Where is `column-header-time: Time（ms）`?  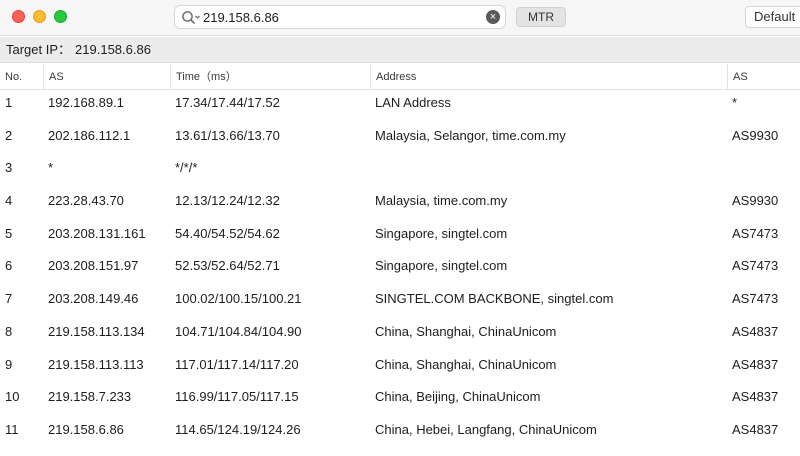
column-header-time: Time（ms） is located at coordinates (270, 77).